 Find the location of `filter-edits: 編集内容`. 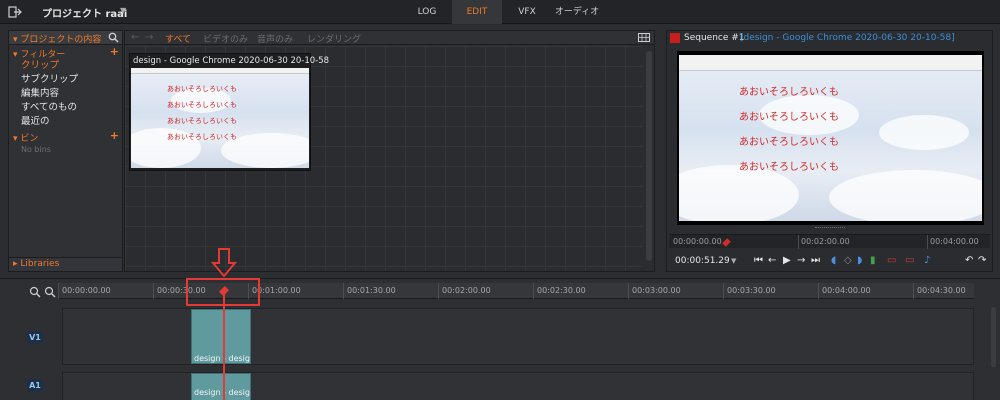

filter-edits: 編集内容 is located at coordinates (65, 94).